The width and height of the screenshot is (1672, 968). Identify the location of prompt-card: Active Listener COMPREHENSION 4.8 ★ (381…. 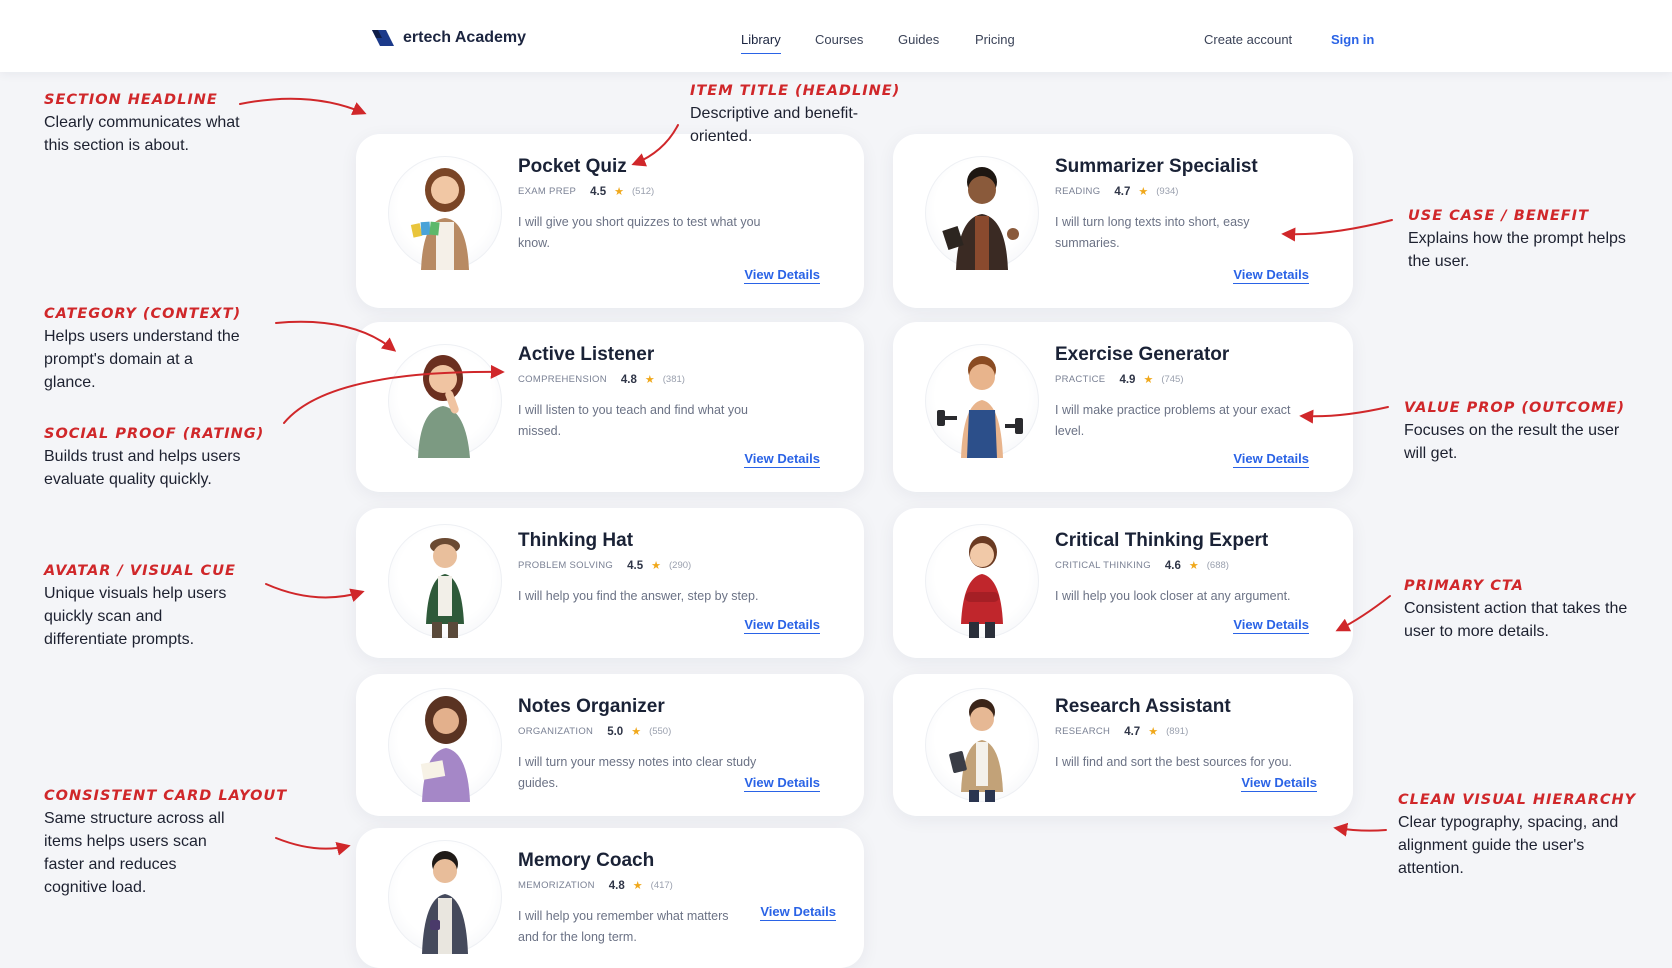
(610, 407).